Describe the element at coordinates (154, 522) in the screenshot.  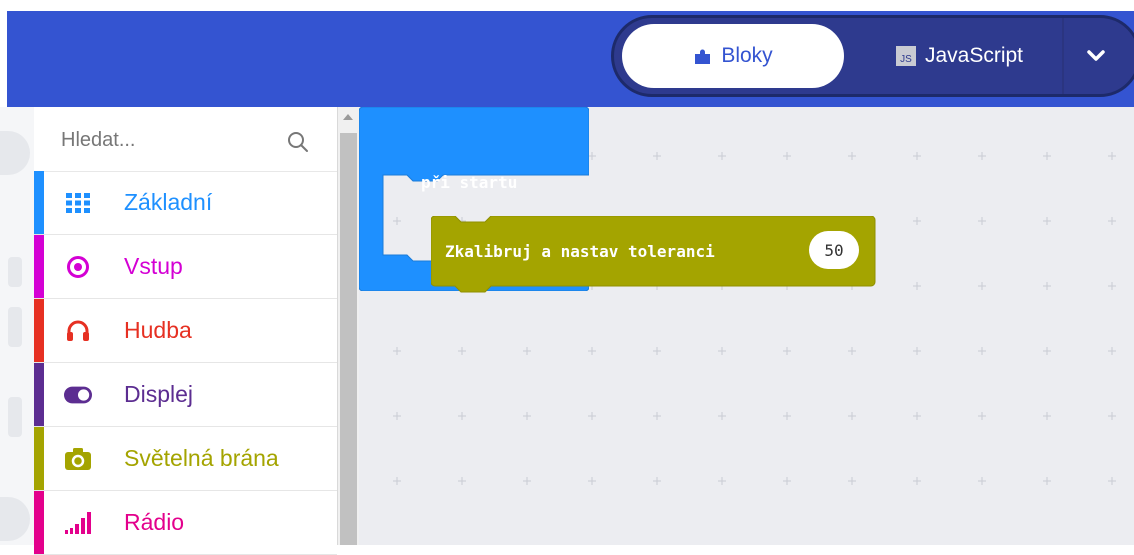
I see `category-label: Rádio` at that location.